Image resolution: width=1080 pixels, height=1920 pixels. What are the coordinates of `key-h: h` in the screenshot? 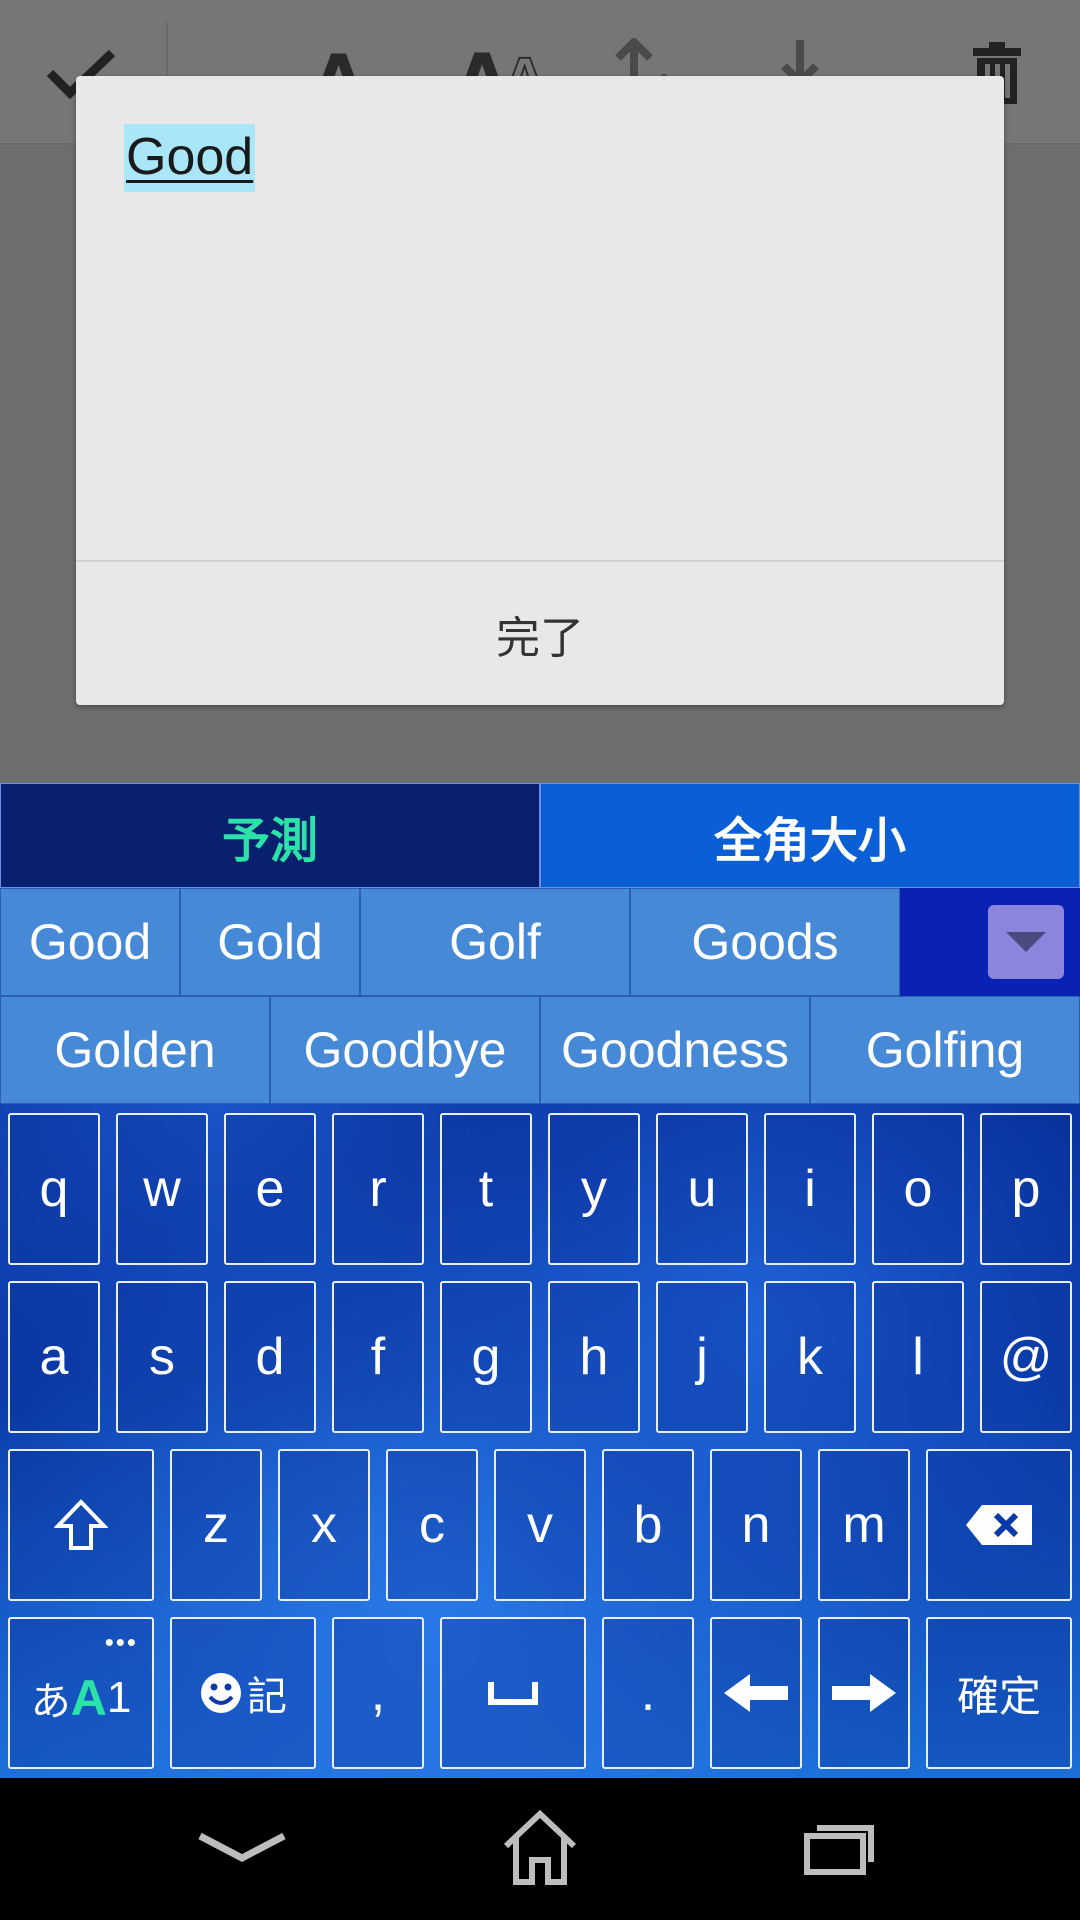 It's located at (594, 1357).